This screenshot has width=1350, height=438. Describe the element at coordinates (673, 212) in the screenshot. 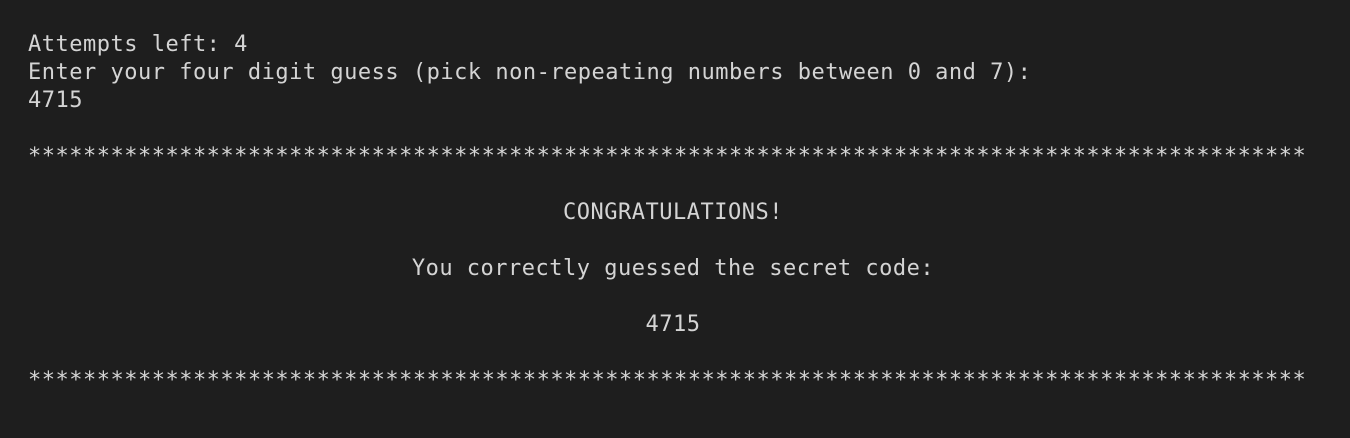

I see `congratulations-heading: CONGRATULATIONS!` at that location.